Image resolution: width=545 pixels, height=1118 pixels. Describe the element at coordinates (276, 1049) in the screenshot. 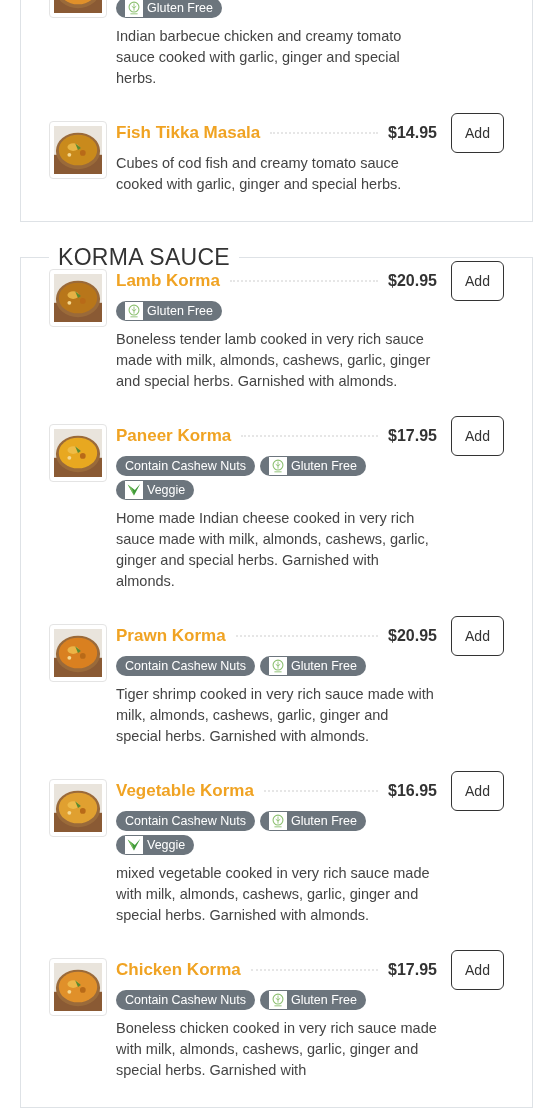

I see `dish-description: Boneless chicken cooked in very rich sauce made with milk, almonds, cashews, garlic, ginger and special herbs. Garnished with` at that location.